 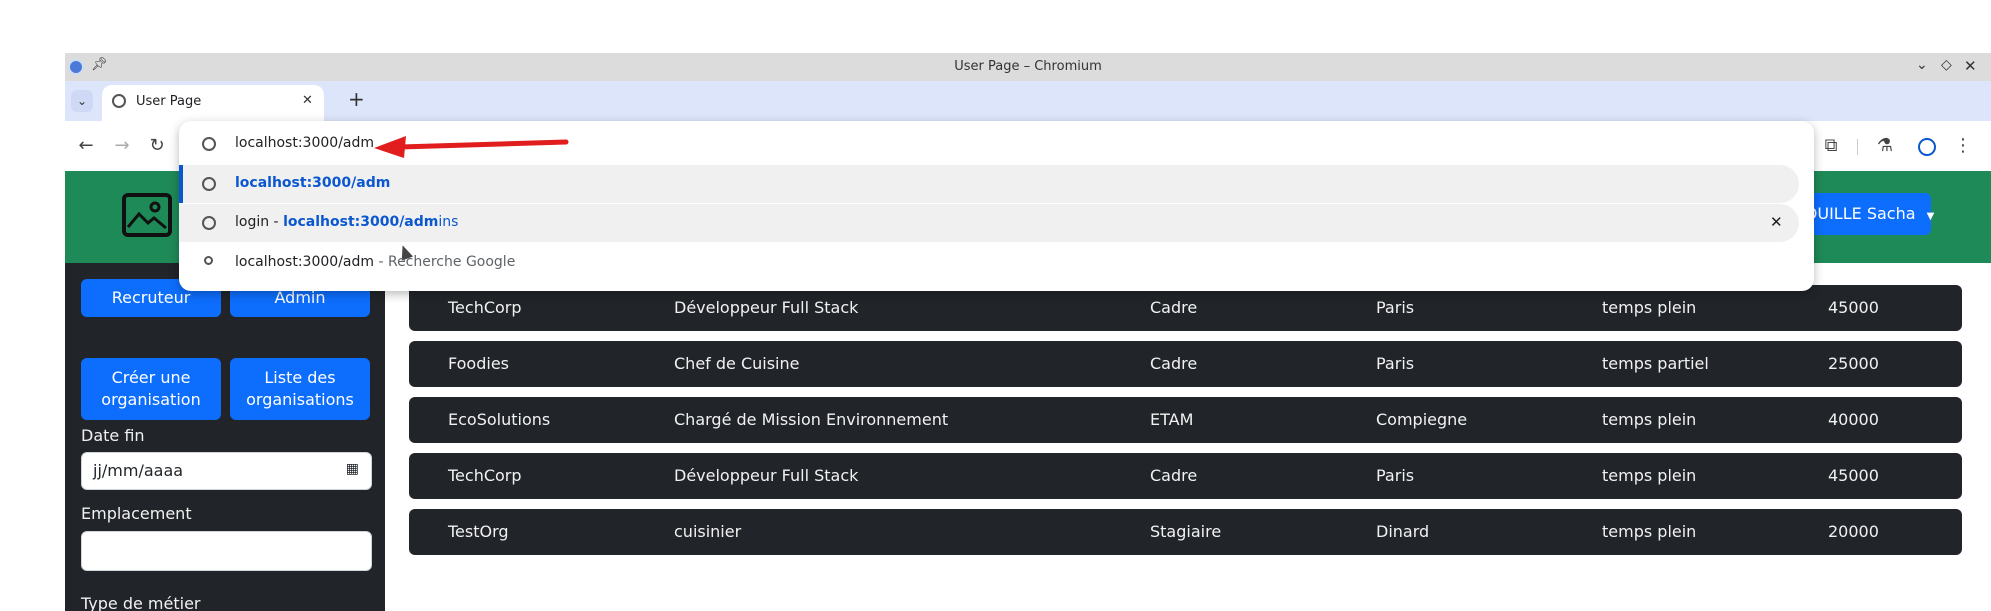 I want to click on cell-poste: Chargé de Mission Environnement, so click(x=811, y=419).